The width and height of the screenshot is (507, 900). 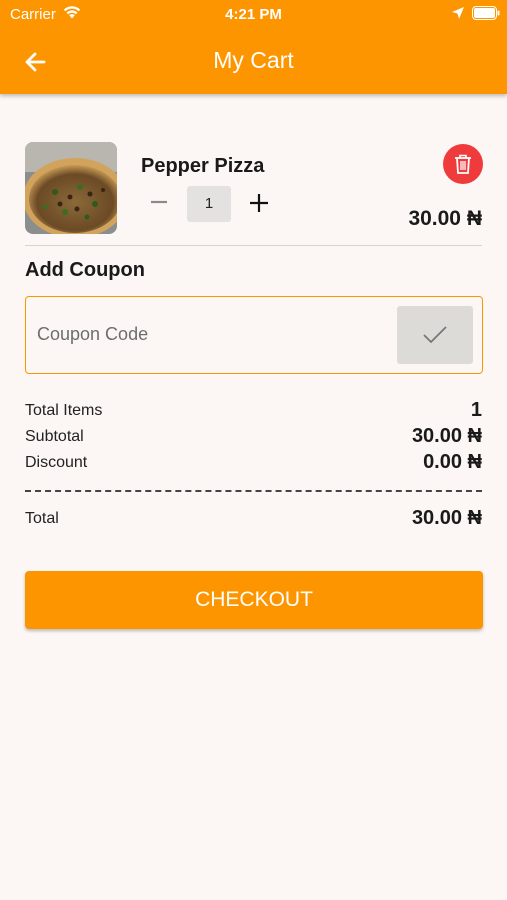 I want to click on total-items-value: 1, so click(x=476, y=410).